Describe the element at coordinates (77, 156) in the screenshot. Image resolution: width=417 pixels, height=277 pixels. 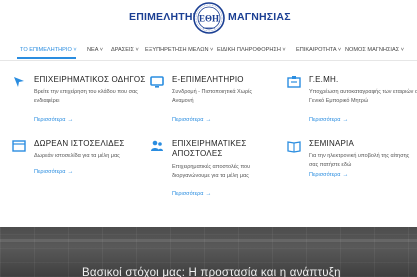
I see `feature-desc: Δωρεάν ιστοσελίδα για τα μέλη μας` at that location.